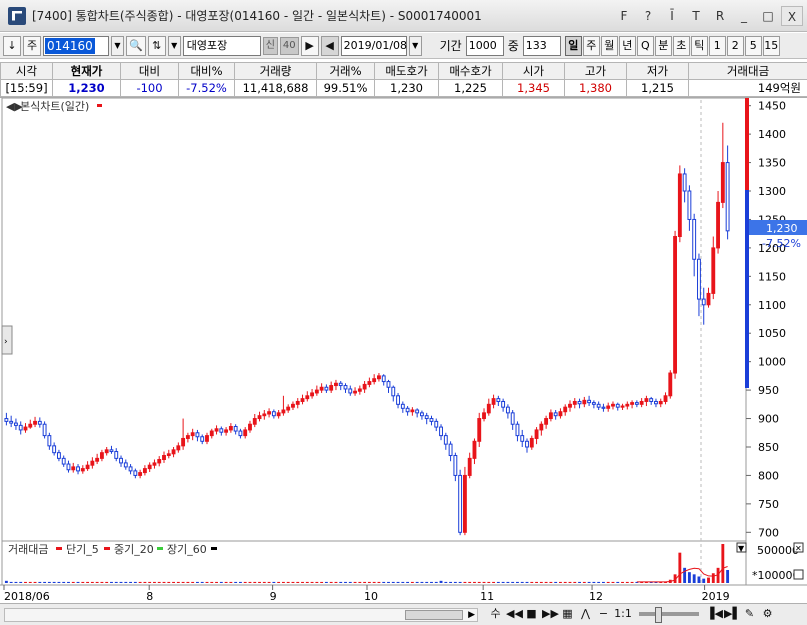 The image size is (807, 625). Describe the element at coordinates (550, 614) in the screenshot. I see `forward-icon: ▶▶` at that location.